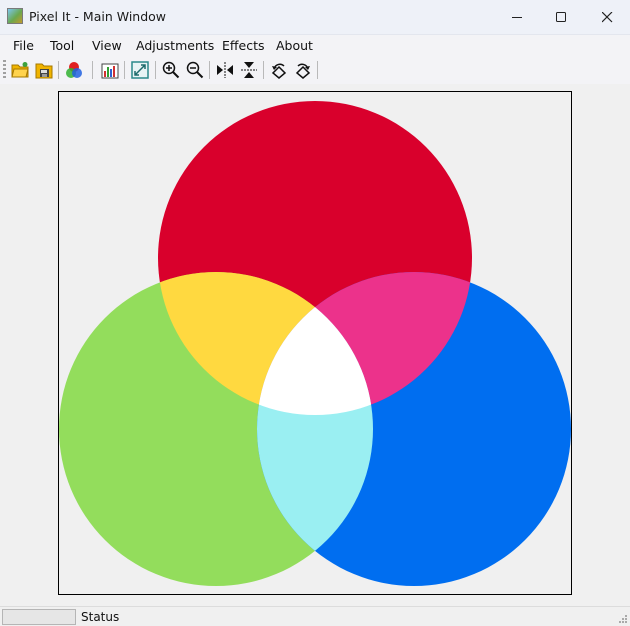  I want to click on histogram-button, so click(110, 70).